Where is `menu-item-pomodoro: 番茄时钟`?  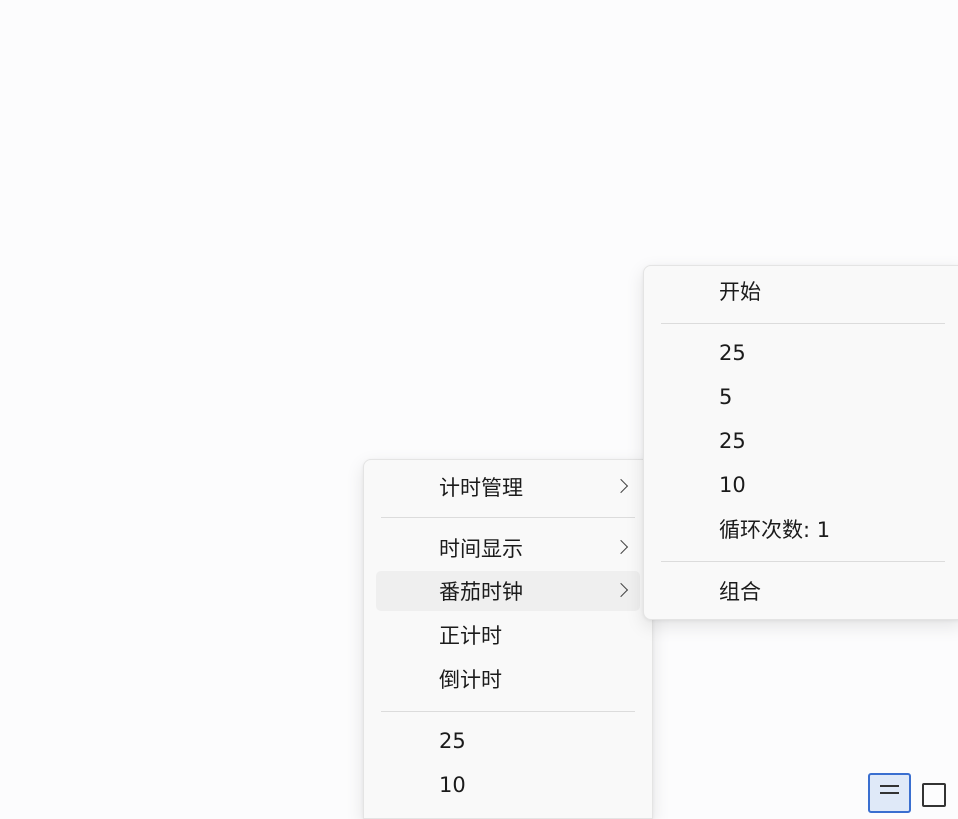
menu-item-pomodoro: 番茄时钟 is located at coordinates (508, 591).